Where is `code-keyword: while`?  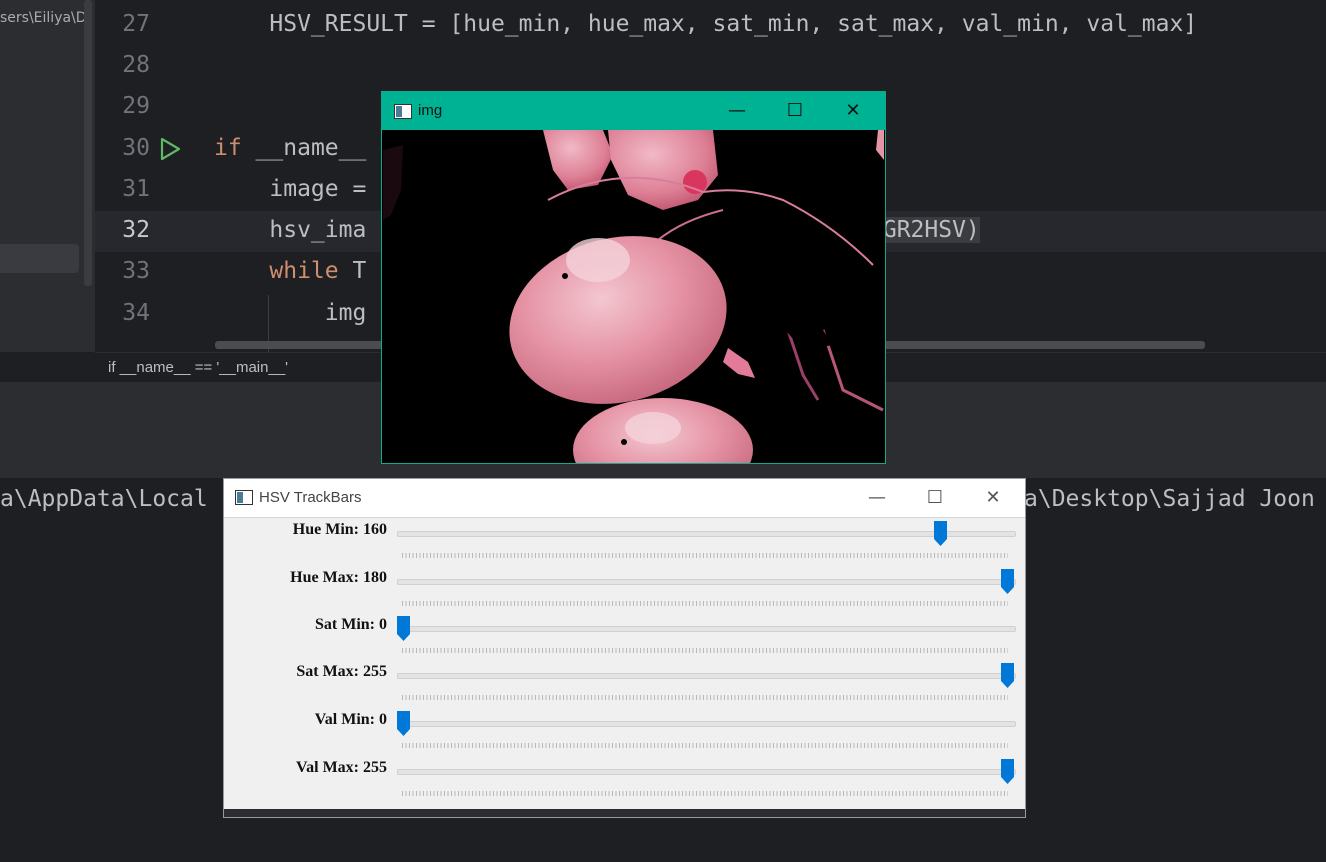 code-keyword: while is located at coordinates (276, 271).